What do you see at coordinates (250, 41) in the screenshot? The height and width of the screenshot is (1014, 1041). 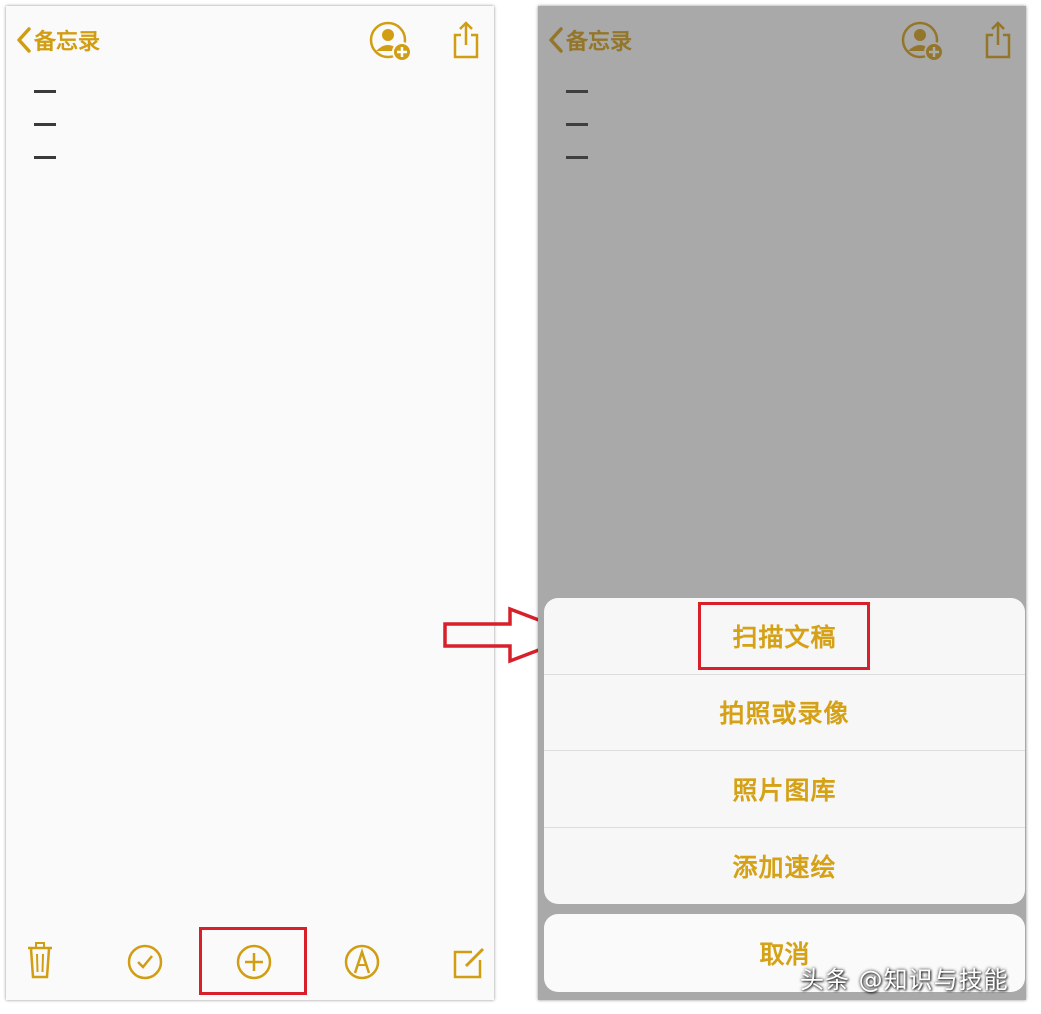 I see `nav-bar: 备忘录` at bounding box center [250, 41].